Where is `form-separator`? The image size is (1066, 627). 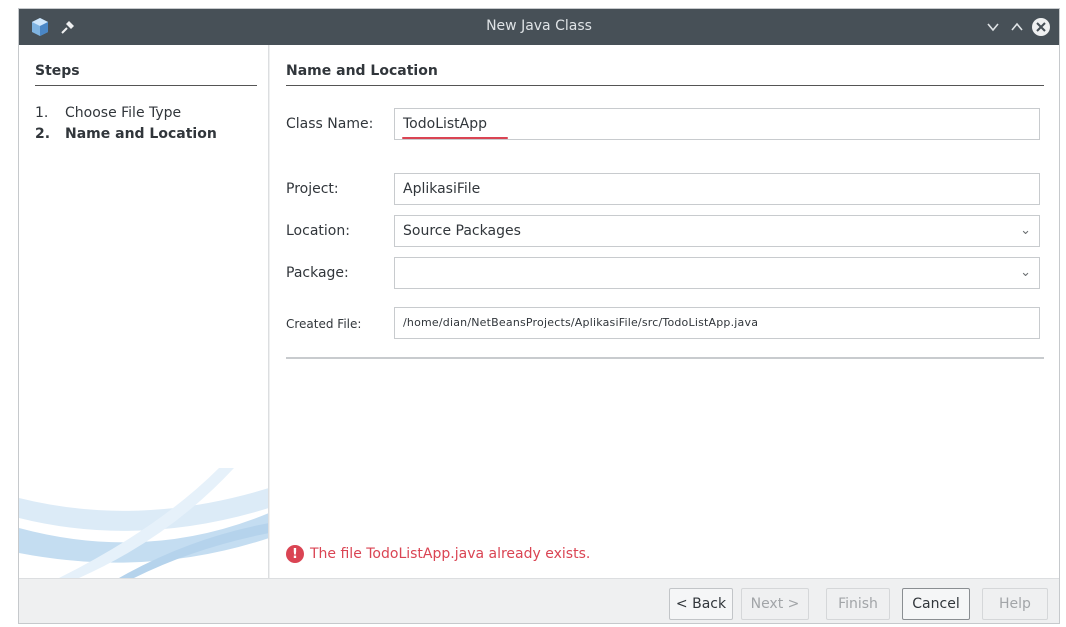
form-separator is located at coordinates (665, 358).